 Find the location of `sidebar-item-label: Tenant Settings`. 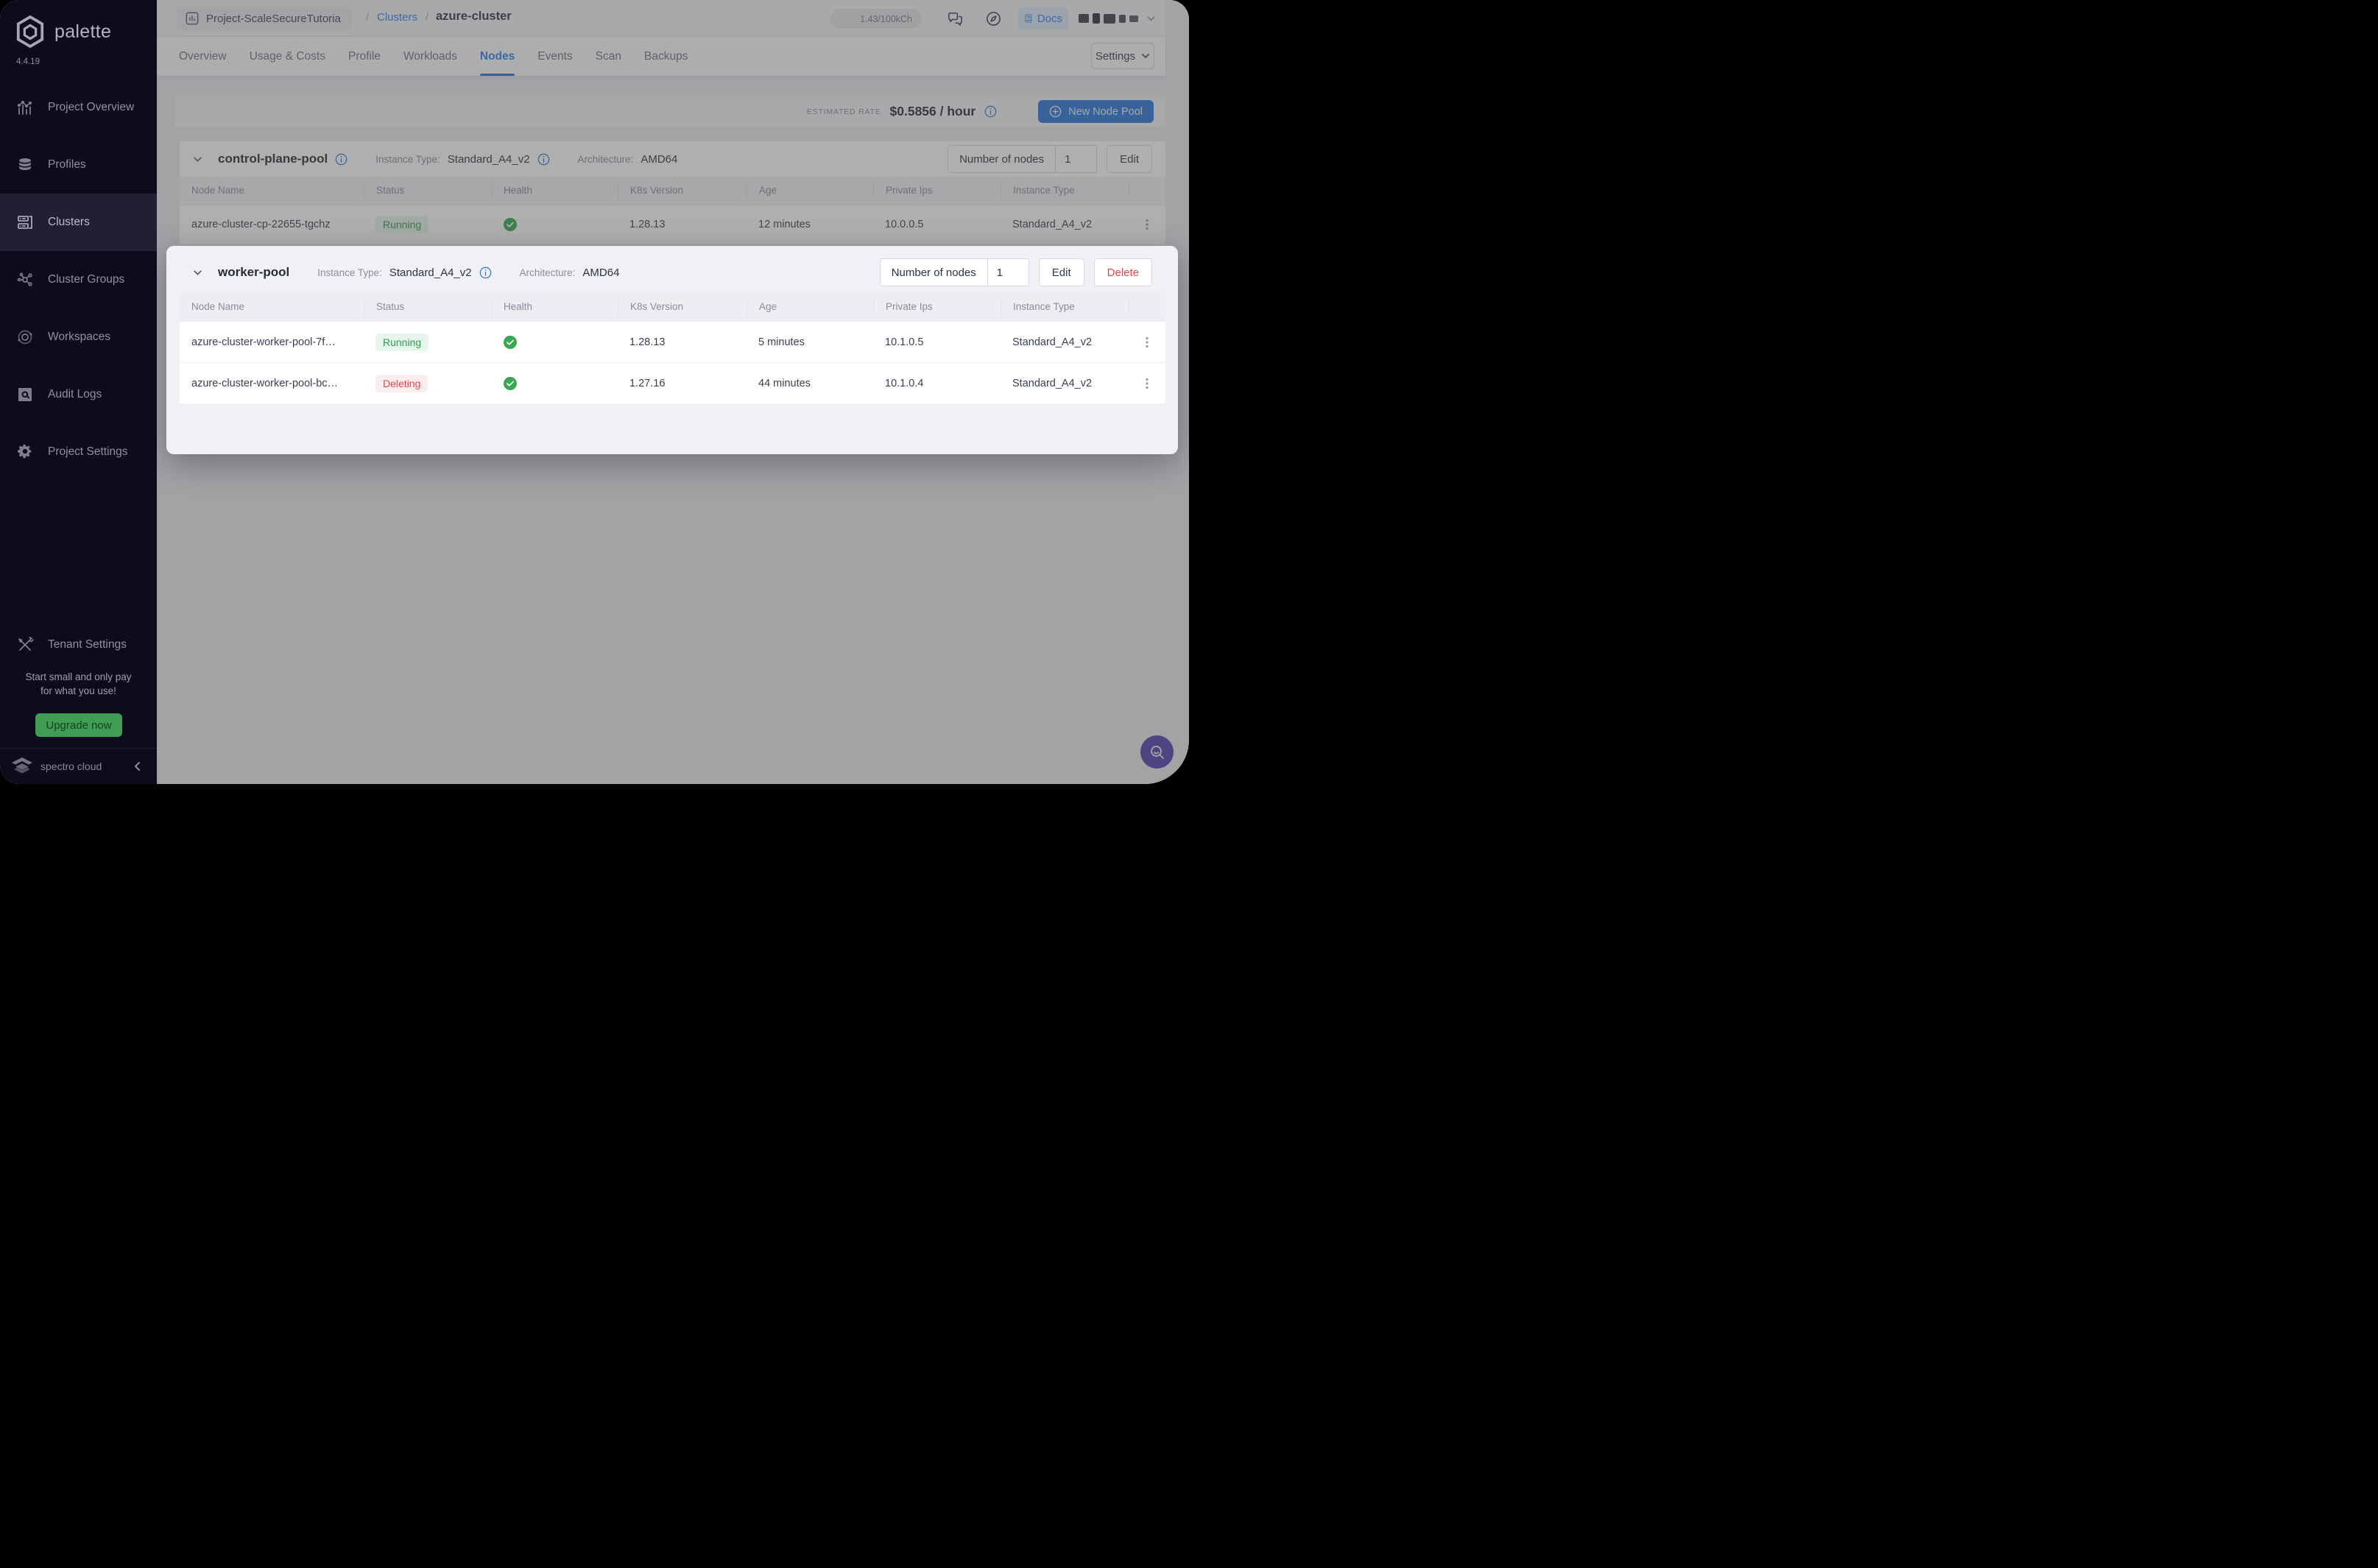

sidebar-item-label: Tenant Settings is located at coordinates (87, 644).